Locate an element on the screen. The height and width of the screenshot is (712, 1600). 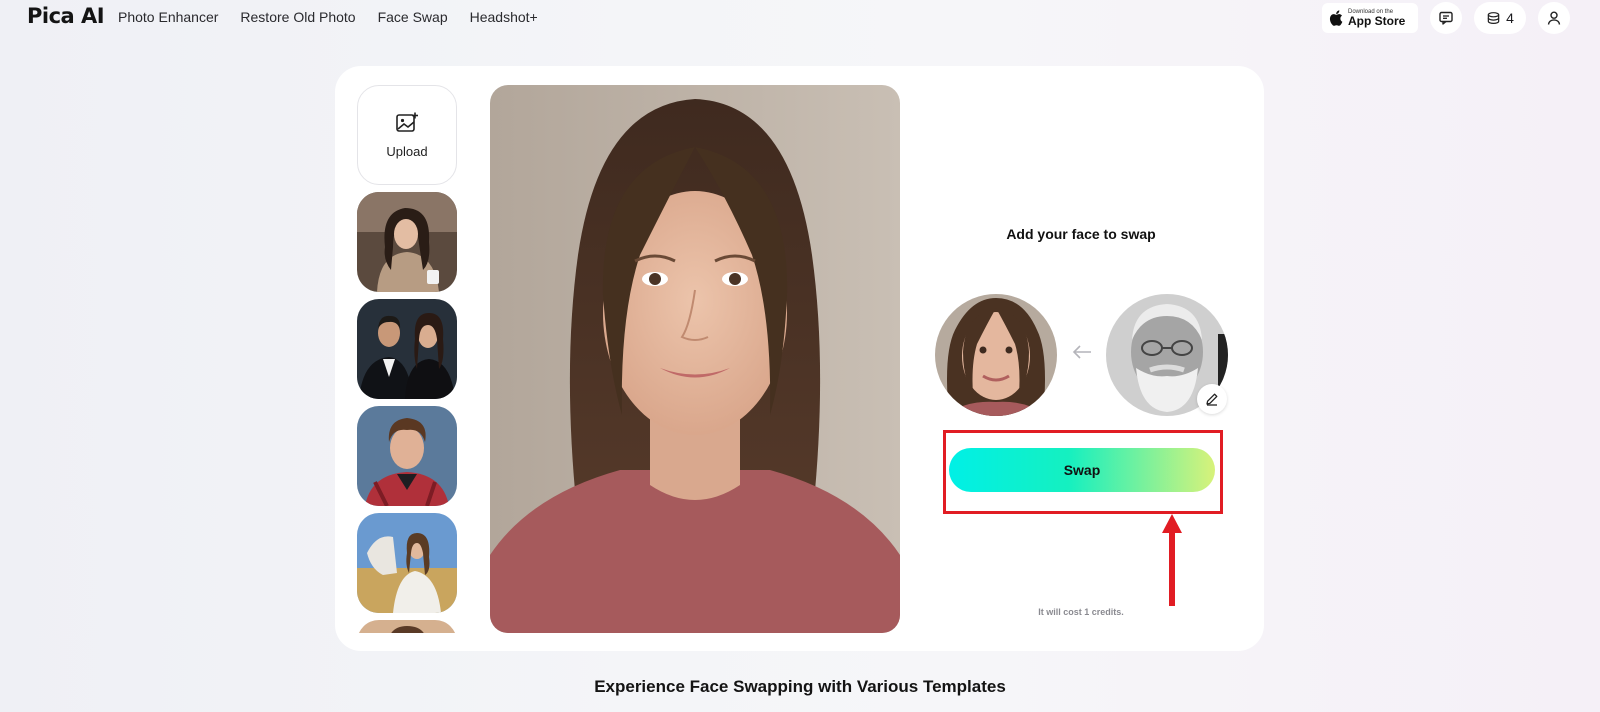
user-account-button is located at coordinates (1554, 18).